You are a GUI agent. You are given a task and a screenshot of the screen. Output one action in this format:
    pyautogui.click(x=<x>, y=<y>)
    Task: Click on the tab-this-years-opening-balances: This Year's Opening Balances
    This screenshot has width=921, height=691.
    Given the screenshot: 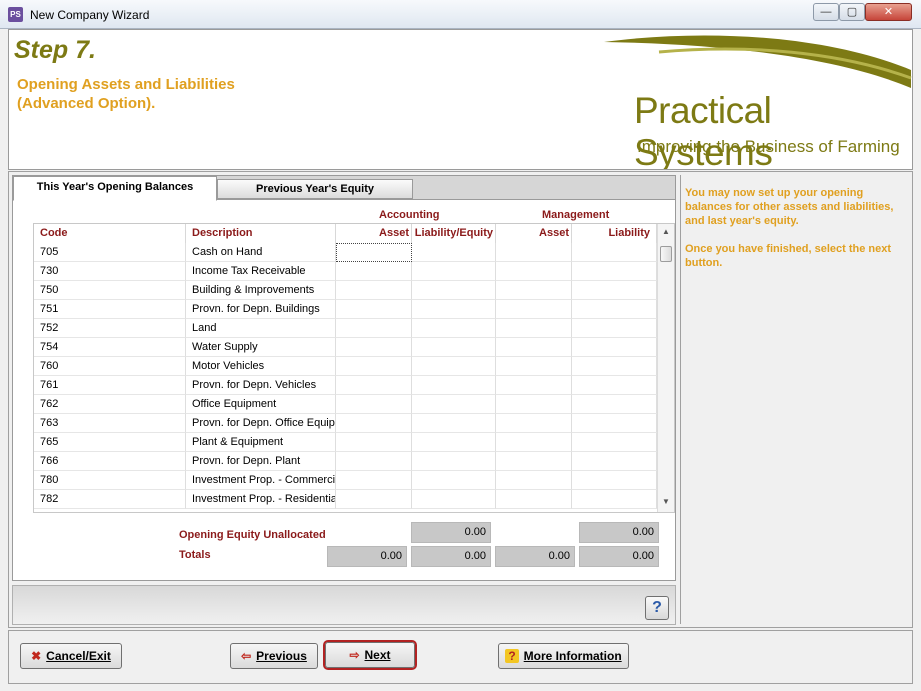 What is the action you would take?
    pyautogui.click(x=115, y=188)
    